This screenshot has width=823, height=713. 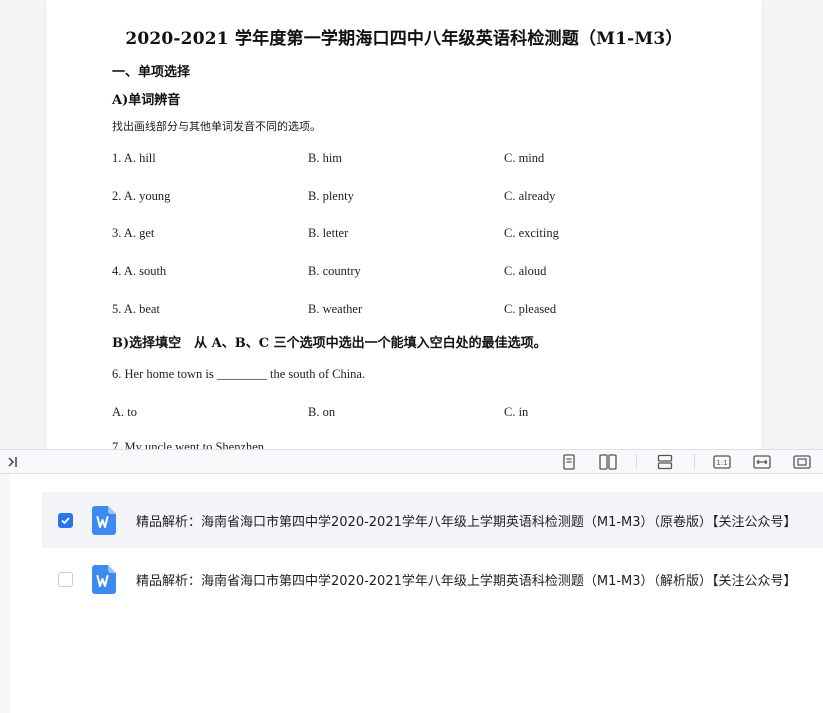 I want to click on option-c: C. aloud, so click(x=525, y=271).